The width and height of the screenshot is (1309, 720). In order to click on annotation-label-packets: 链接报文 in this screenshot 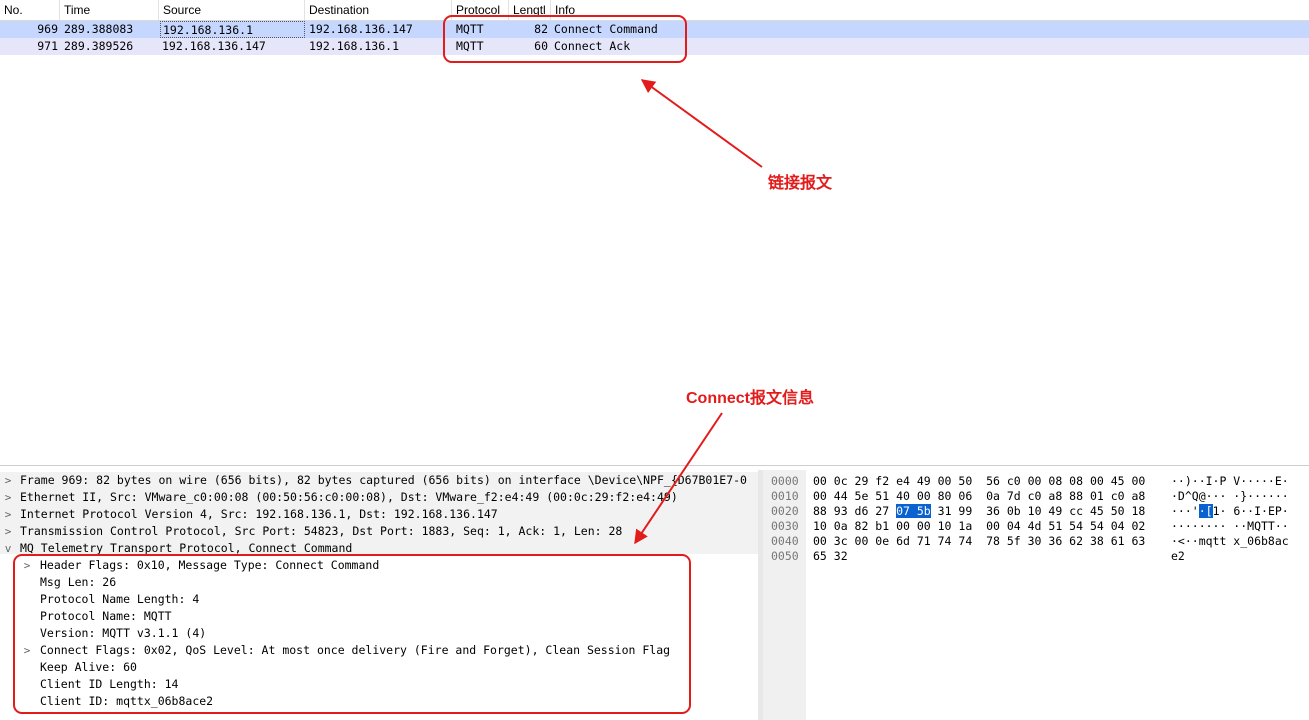, I will do `click(800, 183)`.